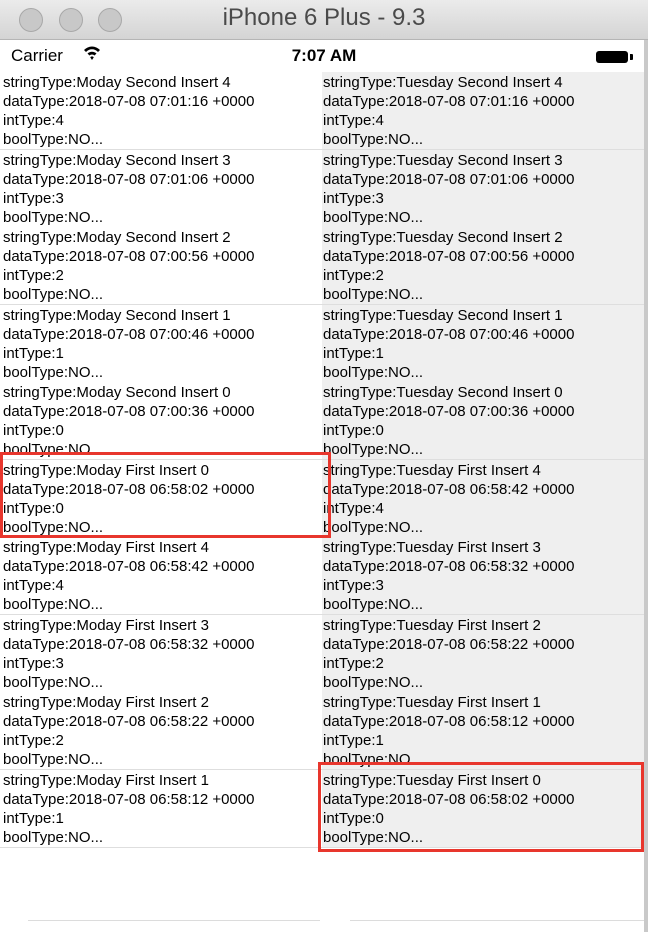 This screenshot has width=648, height=932. What do you see at coordinates (117, 392) in the screenshot?
I see `stringtype-label: stringType:Moday Second Insert 0` at bounding box center [117, 392].